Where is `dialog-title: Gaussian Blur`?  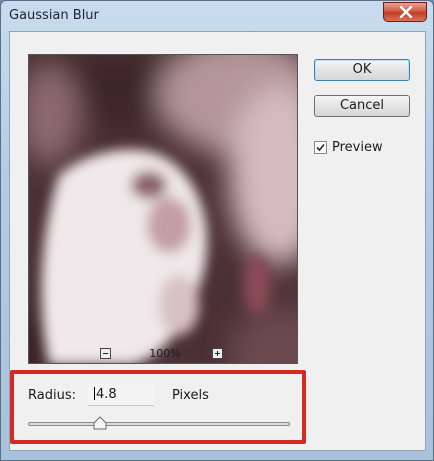 dialog-title: Gaussian Blur is located at coordinates (54, 15).